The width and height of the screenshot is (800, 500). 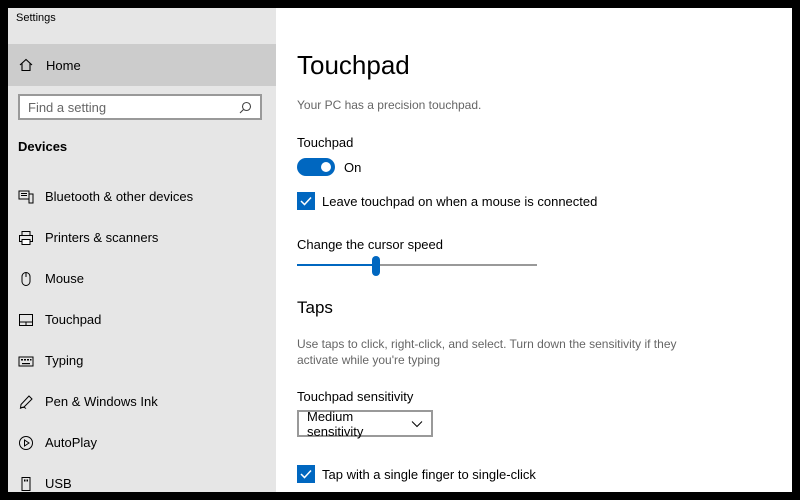 I want to click on usb-icon, so click(x=26, y=484).